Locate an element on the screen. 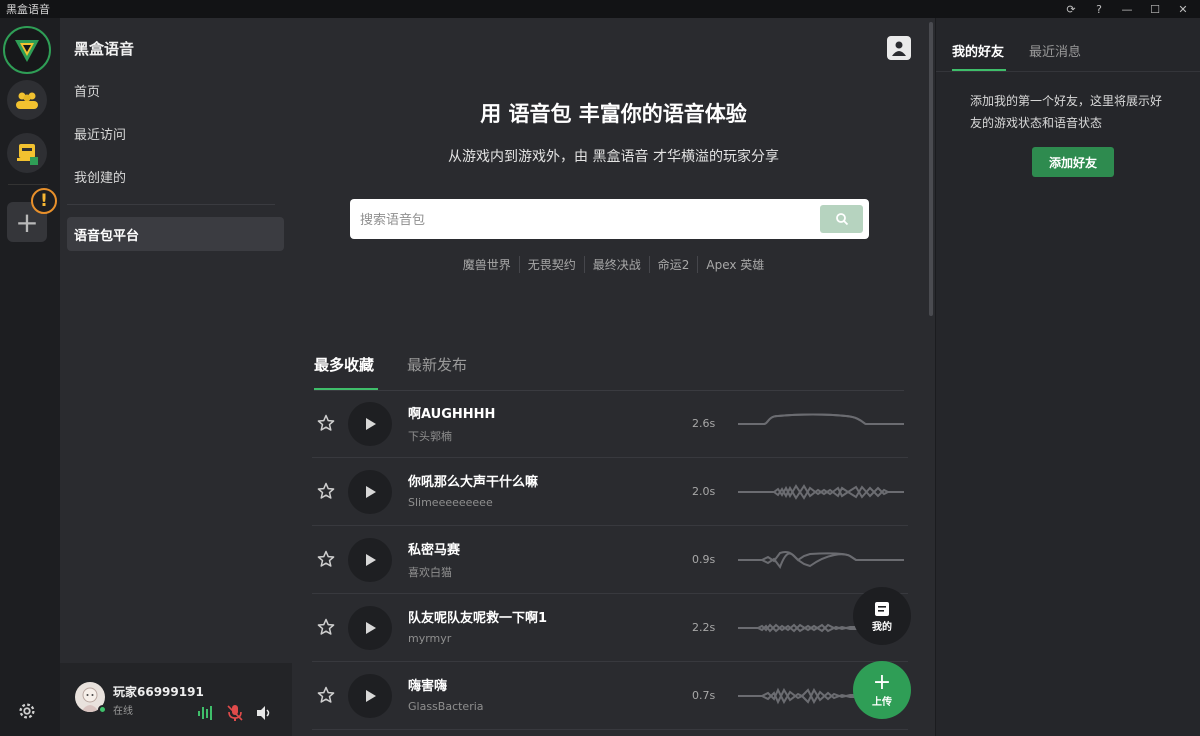  tab-most-favorited: 最多收藏 is located at coordinates (344, 364).